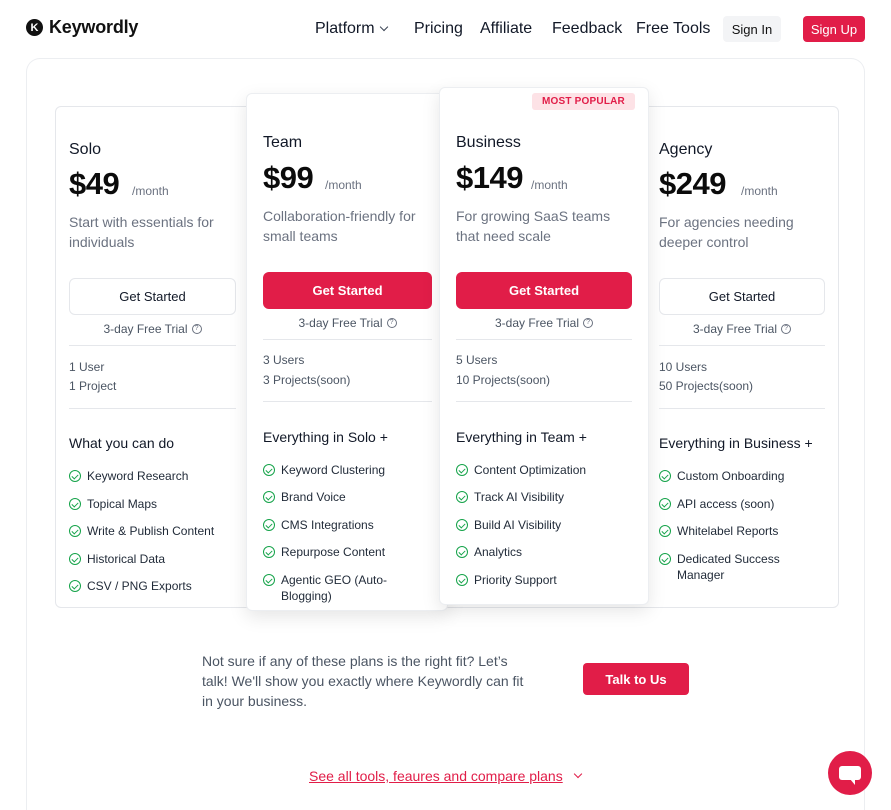  What do you see at coordinates (141, 232) in the screenshot?
I see `plan-description: Start with essentials for individuals` at bounding box center [141, 232].